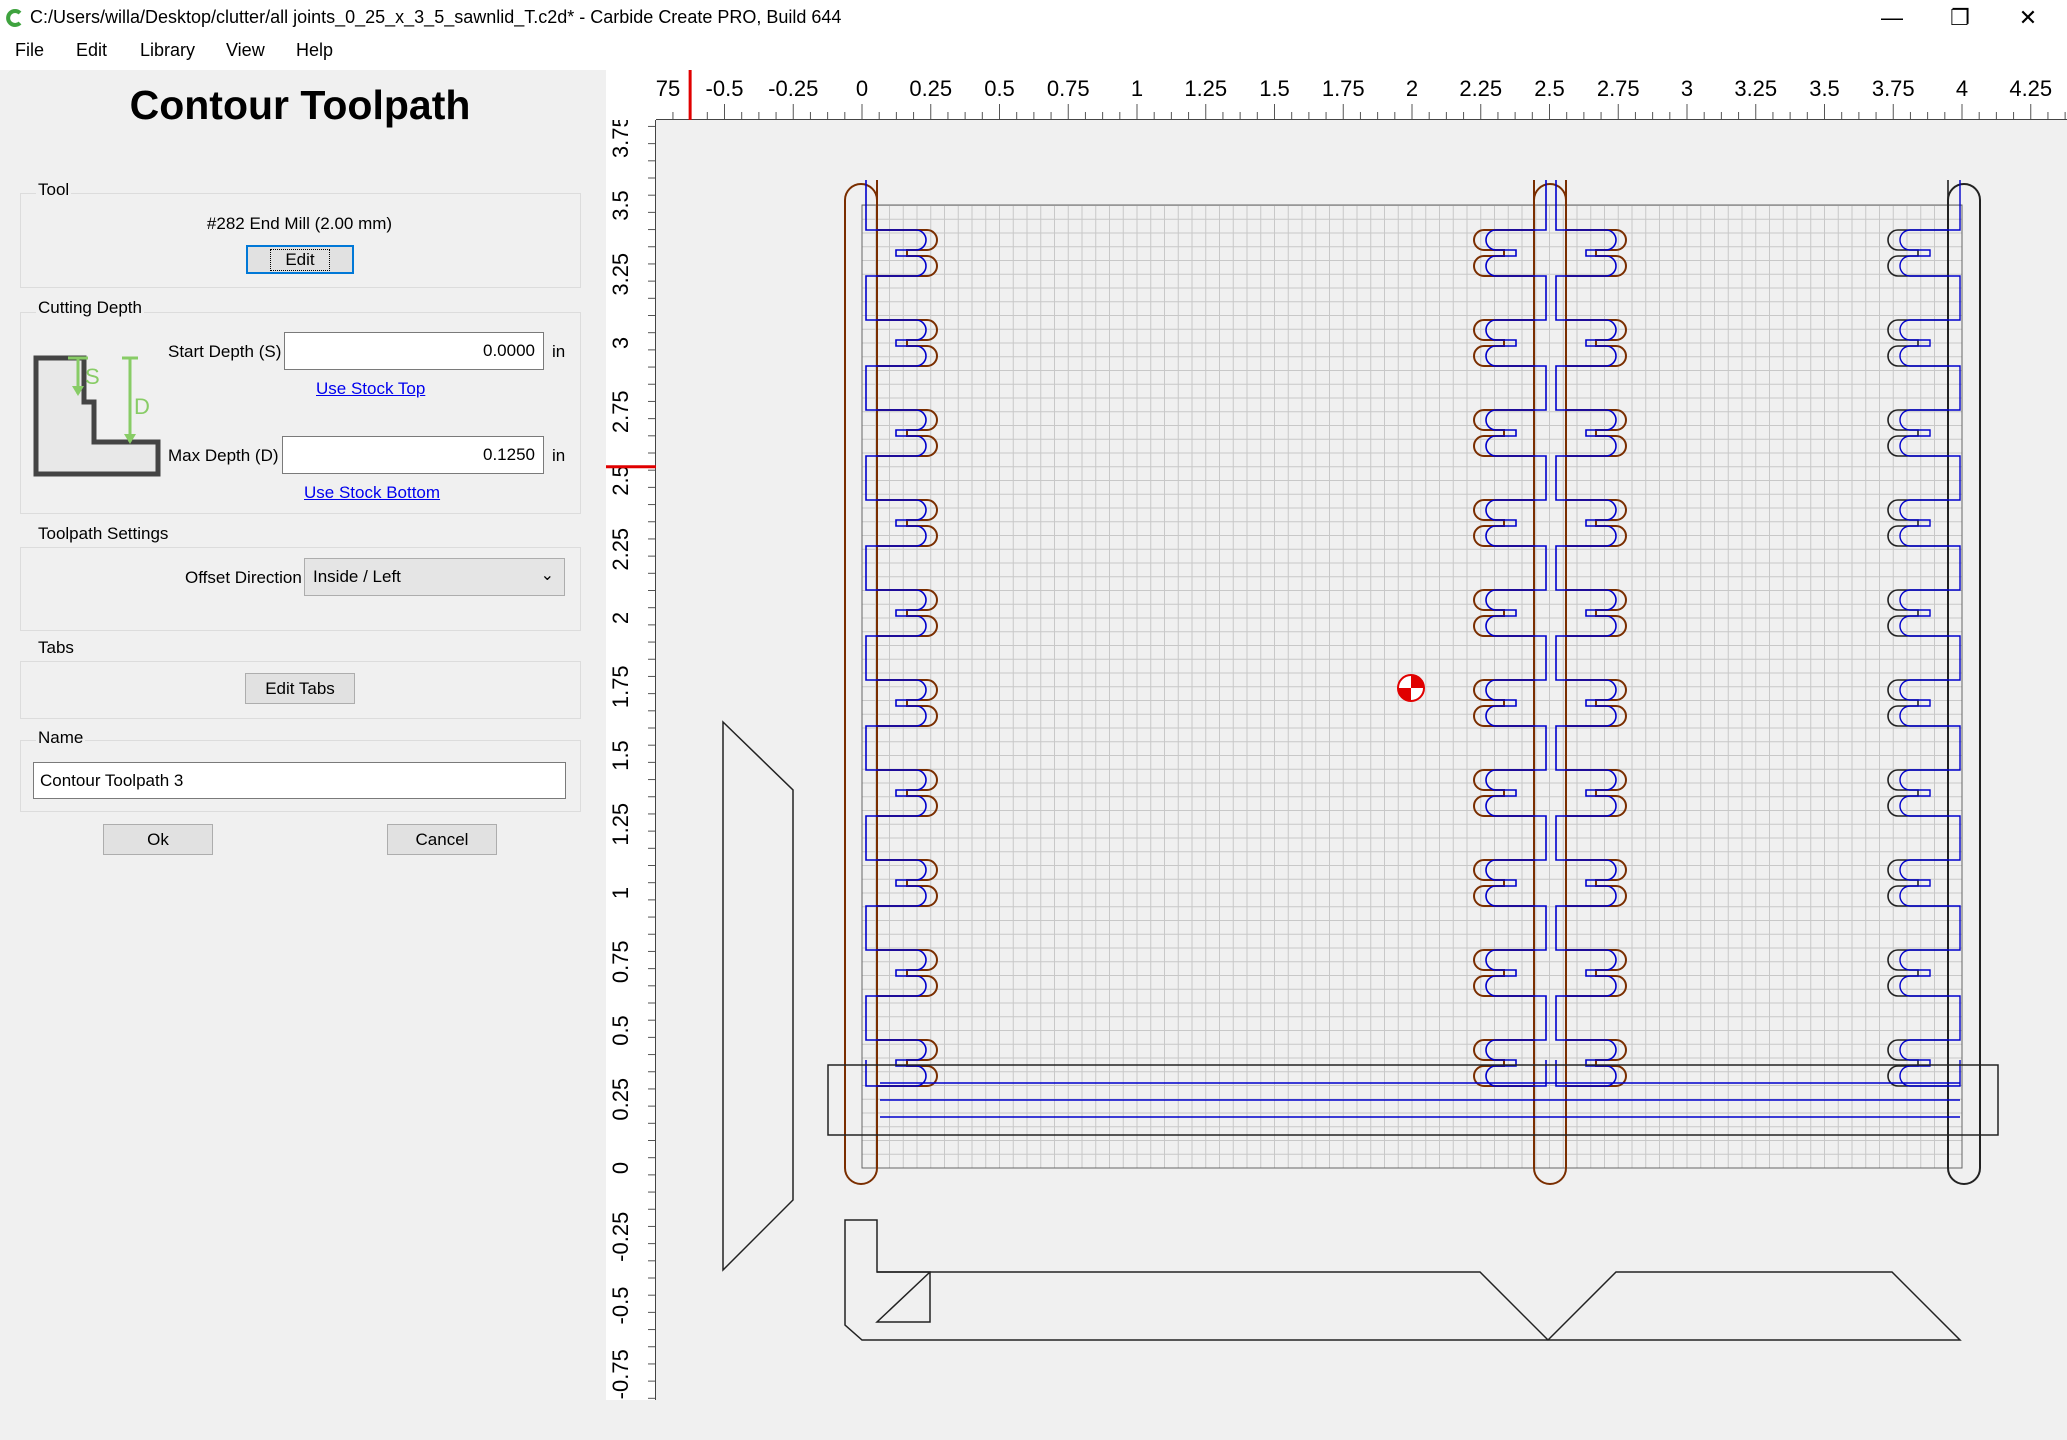 This screenshot has height=1440, width=2067. Describe the element at coordinates (413, 455) in the screenshot. I see `max-depth-input: 0.1250` at that location.